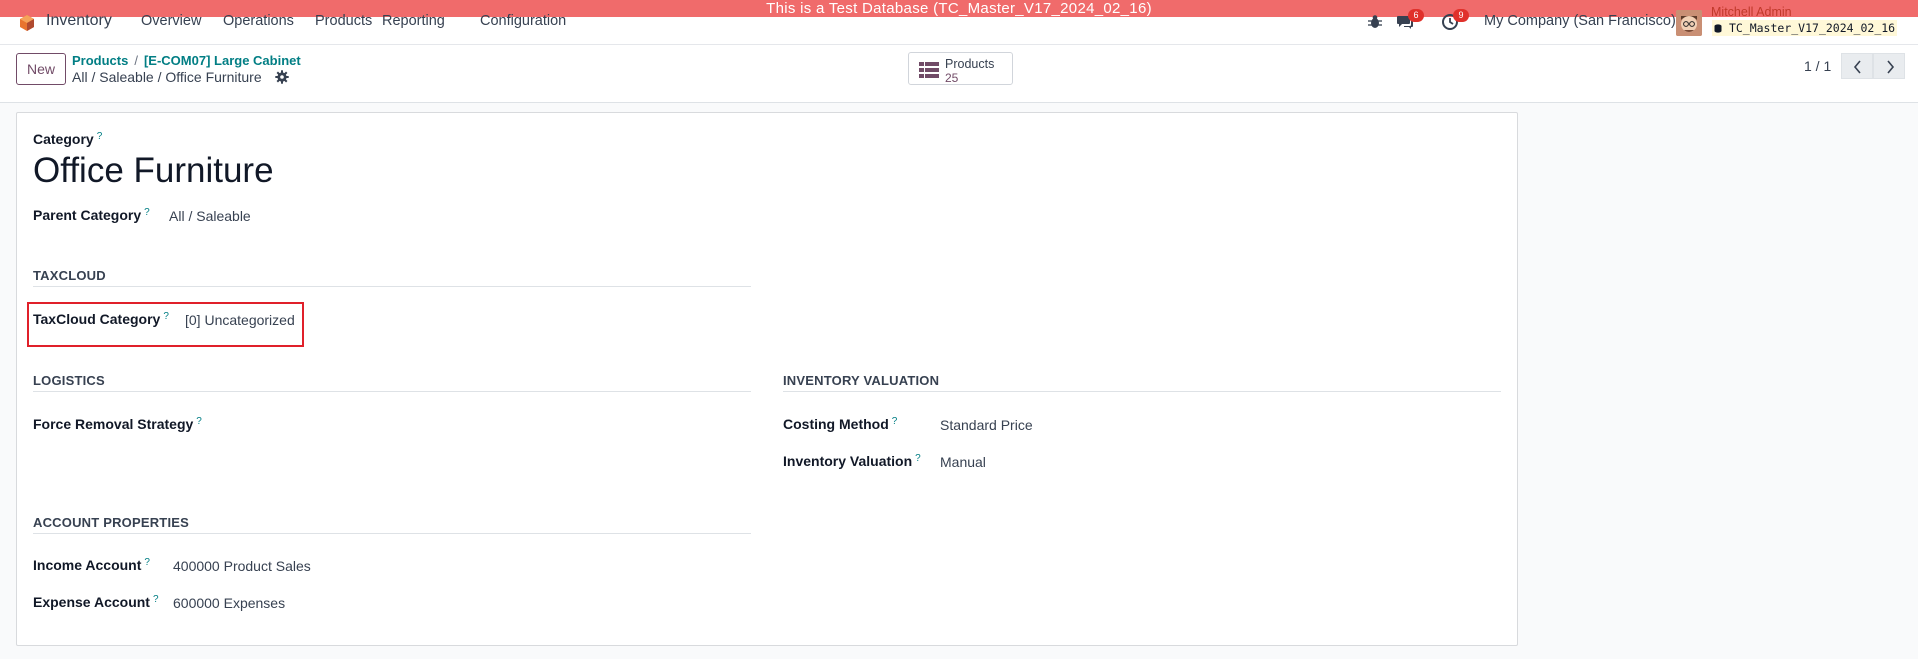  What do you see at coordinates (97, 319) in the screenshot?
I see `taxcloud-category-label-text: TaxCloud Category` at bounding box center [97, 319].